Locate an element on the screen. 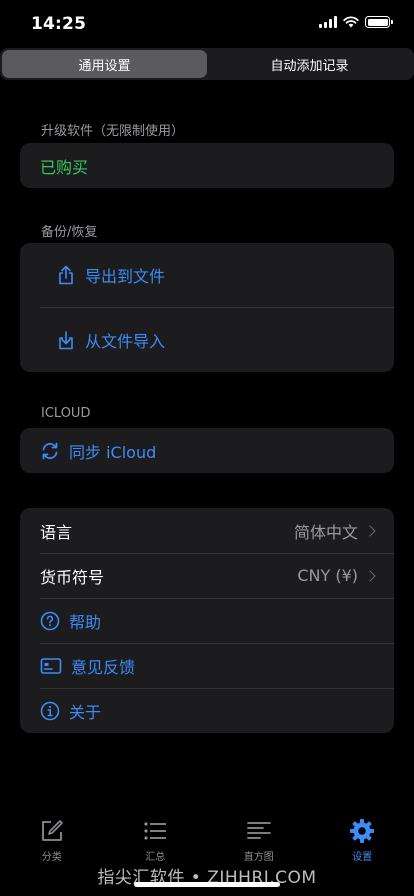 The height and width of the screenshot is (896, 414). tab-histogram-label: 直方图 is located at coordinates (258, 857).